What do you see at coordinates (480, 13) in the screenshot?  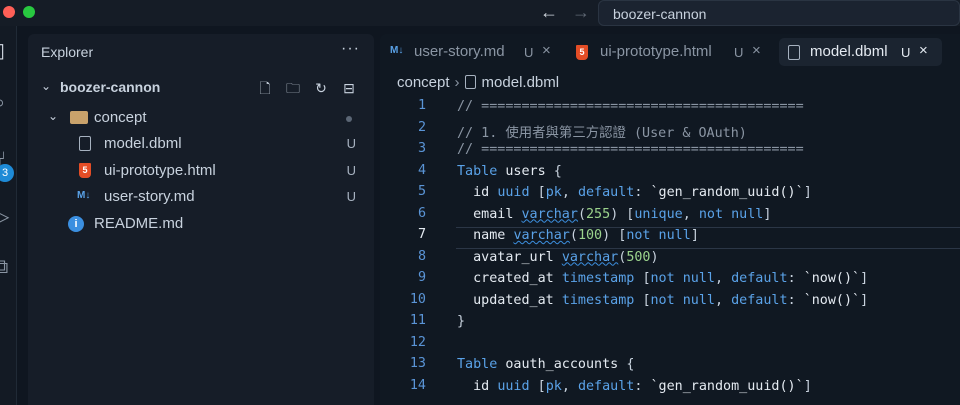 I see `title-bar: ← → boozer-cannon` at bounding box center [480, 13].